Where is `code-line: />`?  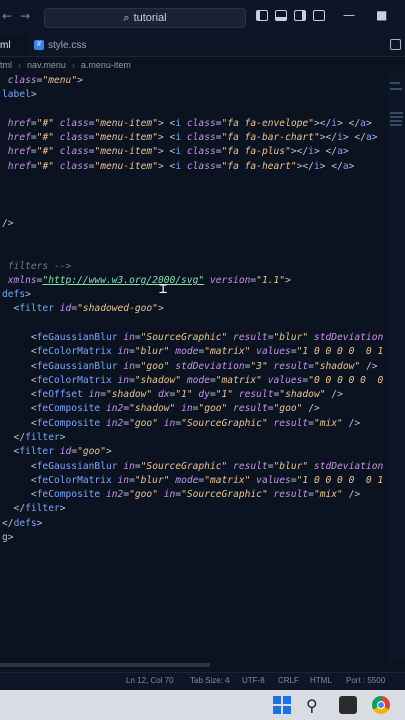
code-line: /> is located at coordinates (8, 224).